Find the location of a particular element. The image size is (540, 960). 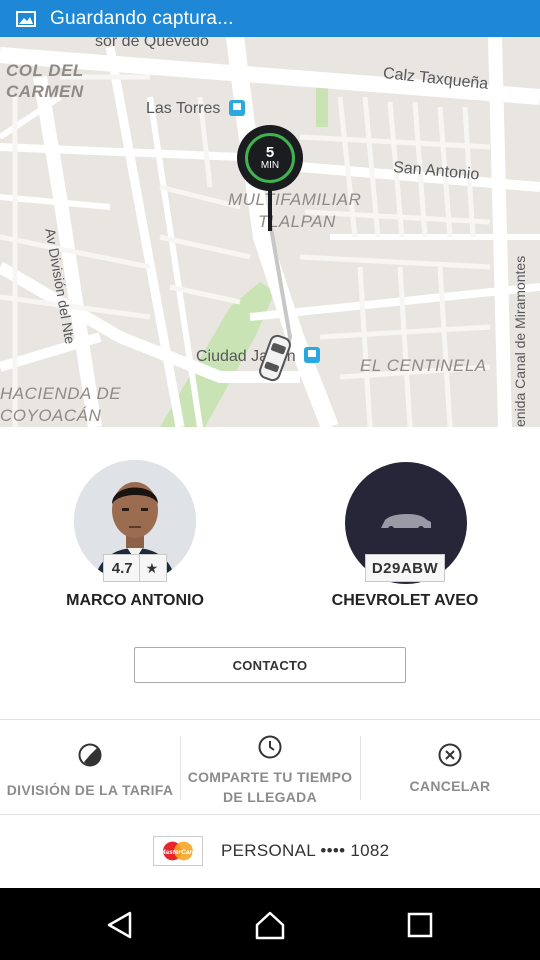

share-eta-button: COMPARTE TU TIEMPO DE LLEGADA is located at coordinates (270, 768).